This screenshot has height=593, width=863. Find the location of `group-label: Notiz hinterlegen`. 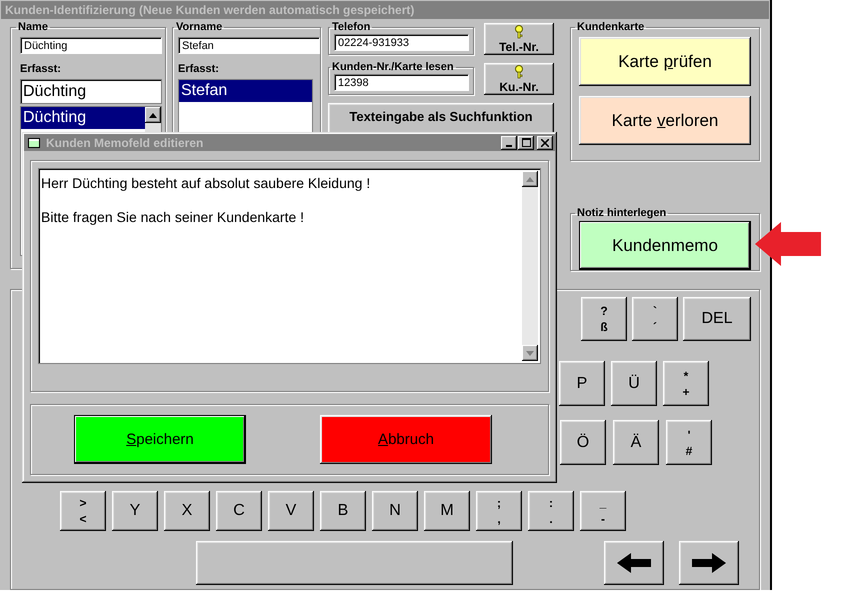

group-label: Notiz hinterlegen is located at coordinates (622, 213).